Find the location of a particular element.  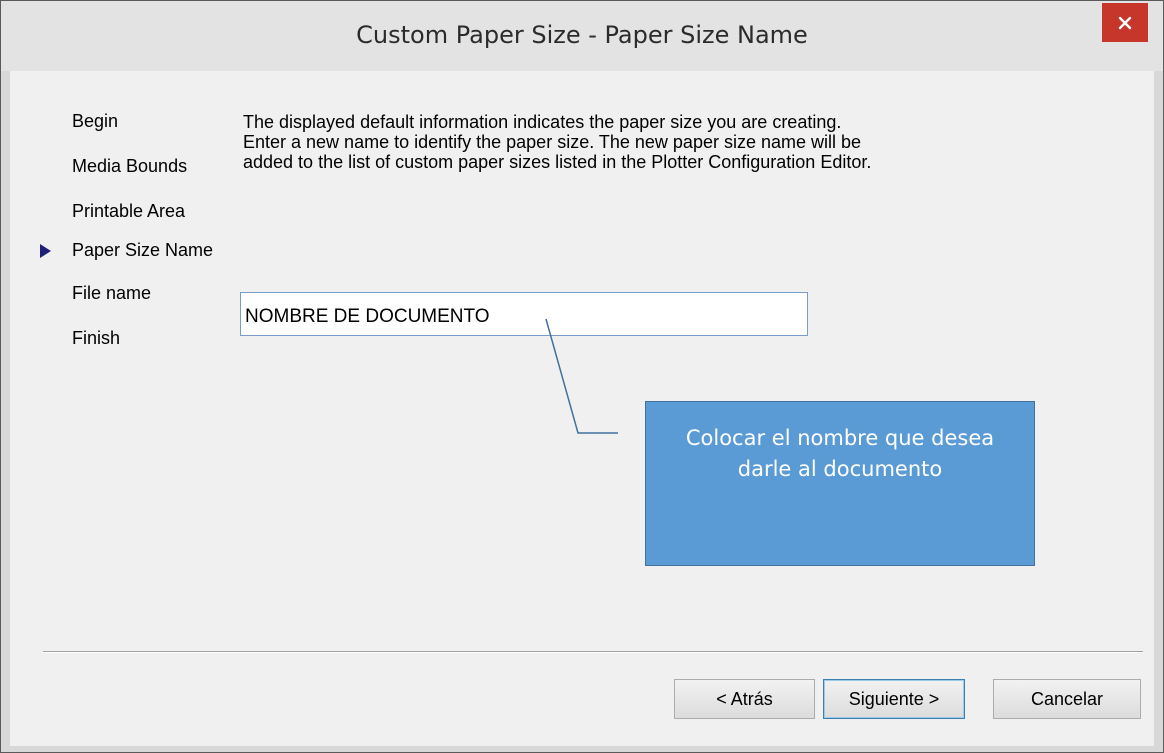

sidebar-item-media-bounds: Media Bounds is located at coordinates (130, 166).